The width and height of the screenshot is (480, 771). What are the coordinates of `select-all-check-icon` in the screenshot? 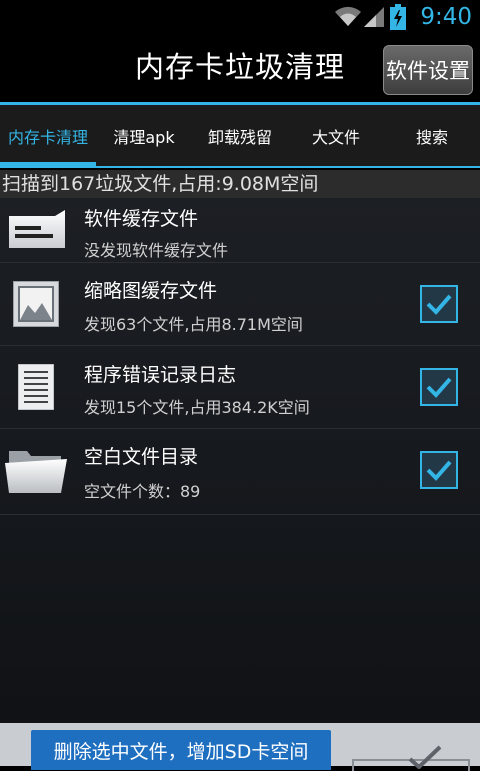 It's located at (425, 757).